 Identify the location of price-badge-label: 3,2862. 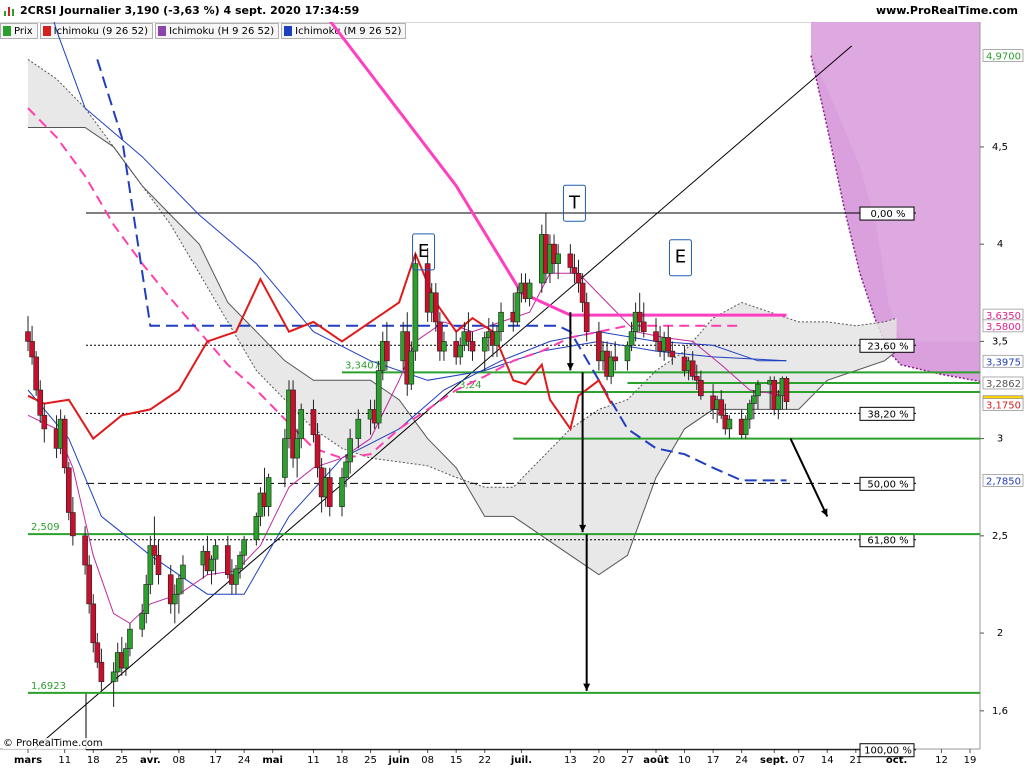
(1003, 384).